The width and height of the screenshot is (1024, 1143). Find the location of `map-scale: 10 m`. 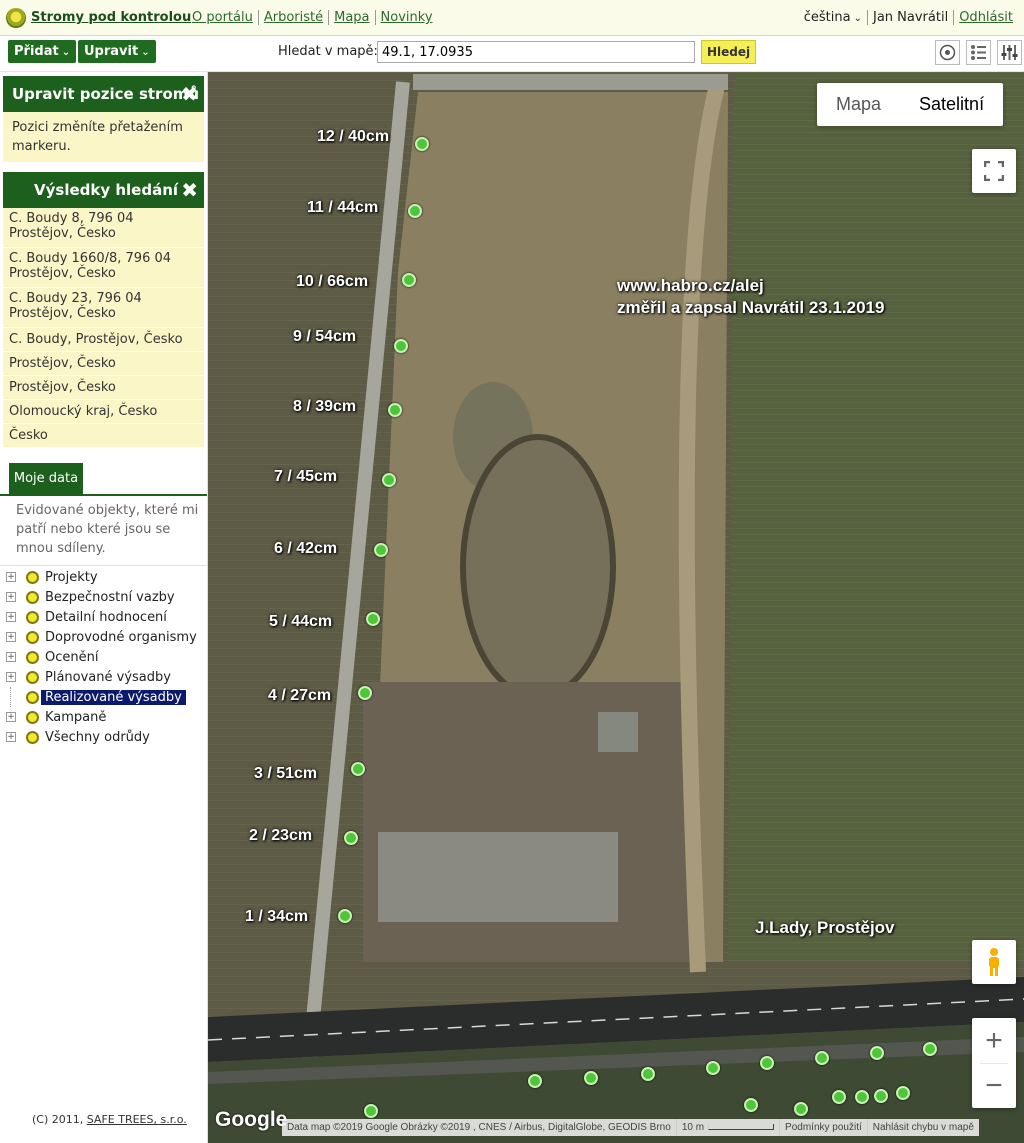

map-scale: 10 m is located at coordinates (727, 1127).